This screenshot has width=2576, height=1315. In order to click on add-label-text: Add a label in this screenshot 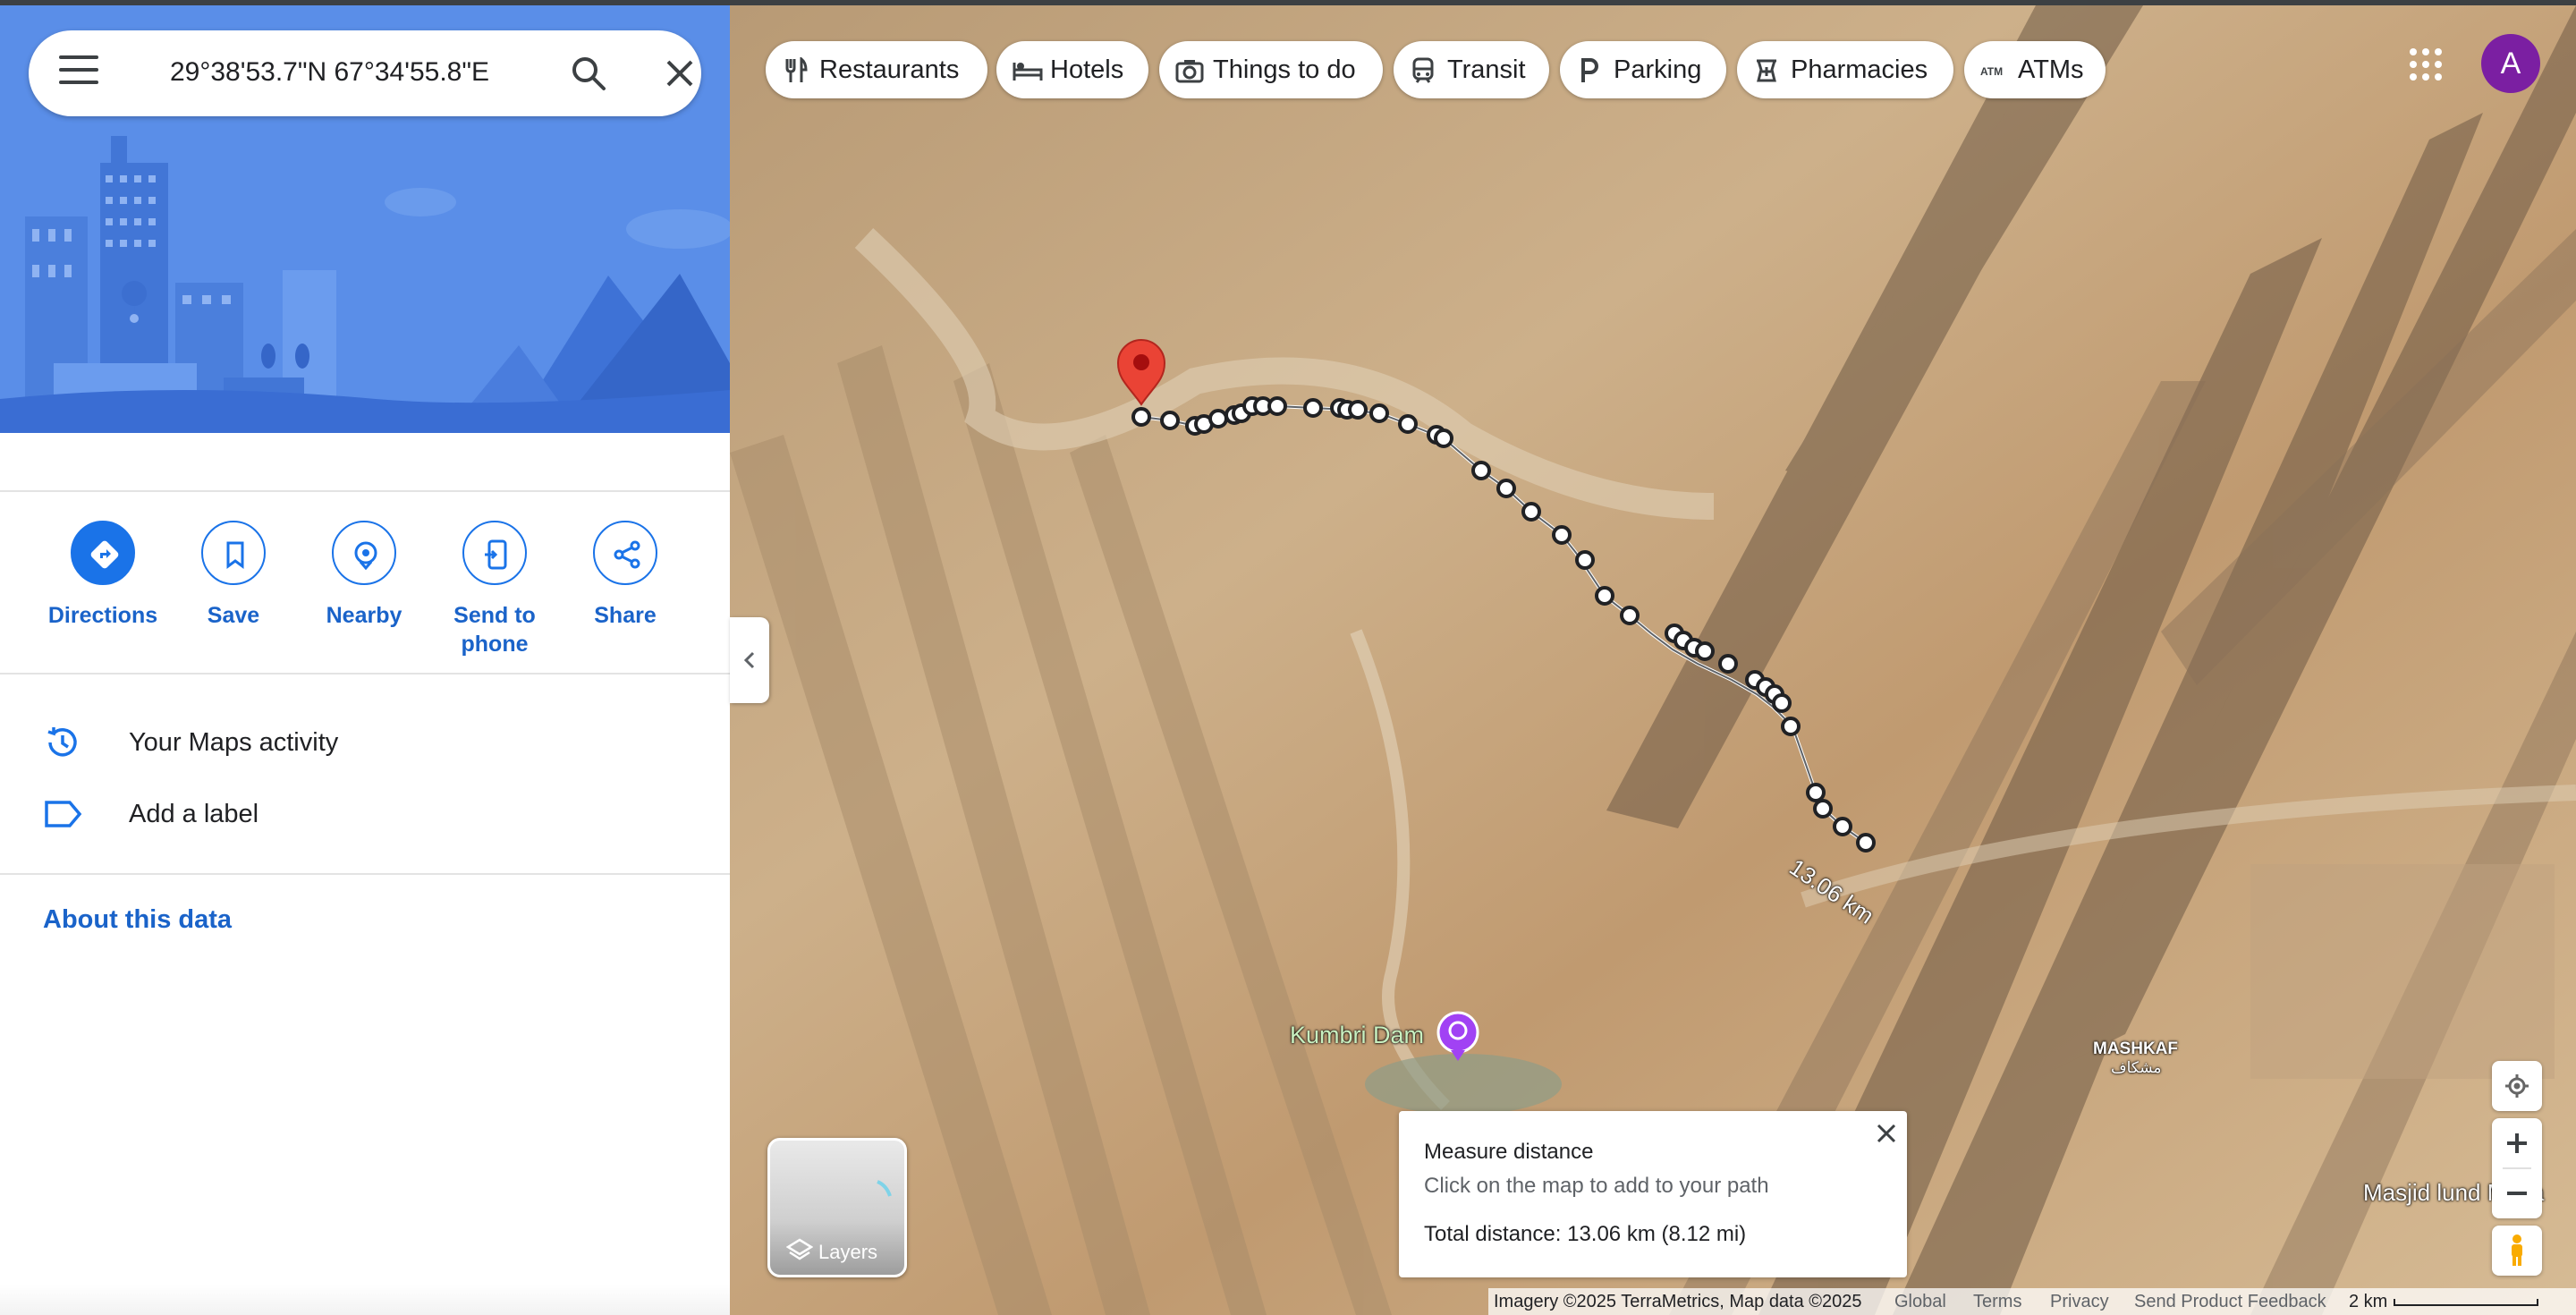, I will do `click(194, 814)`.